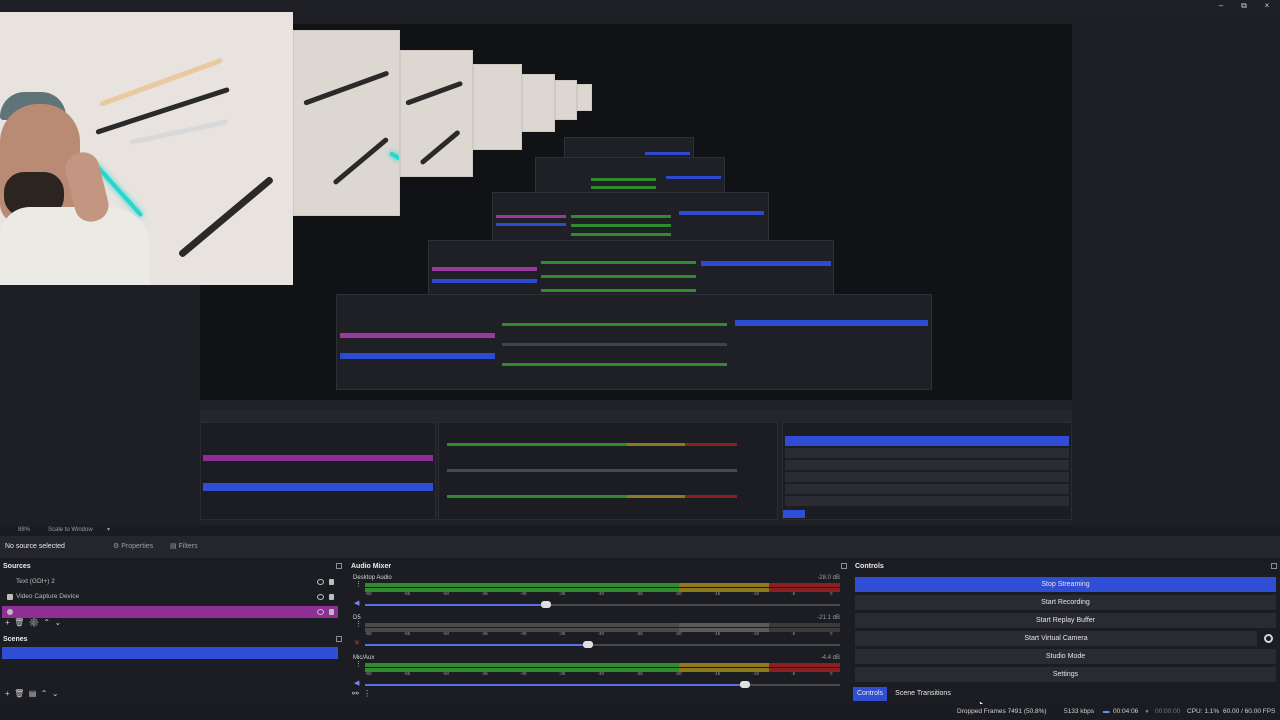  Describe the element at coordinates (70, 530) in the screenshot. I see `scale-mode: Scale to Window` at that location.